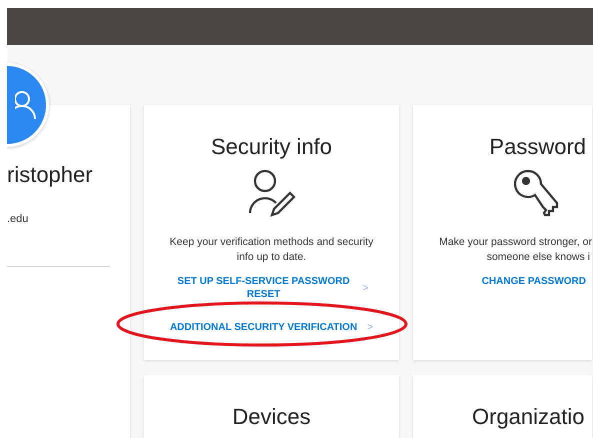  I want to click on card-description: someone else knows i, so click(538, 257).